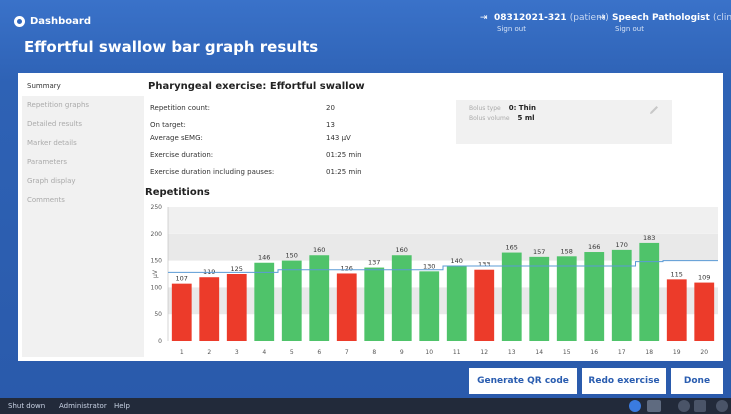  Describe the element at coordinates (237, 269) in the screenshot. I see `bar-value-label: 125` at that location.